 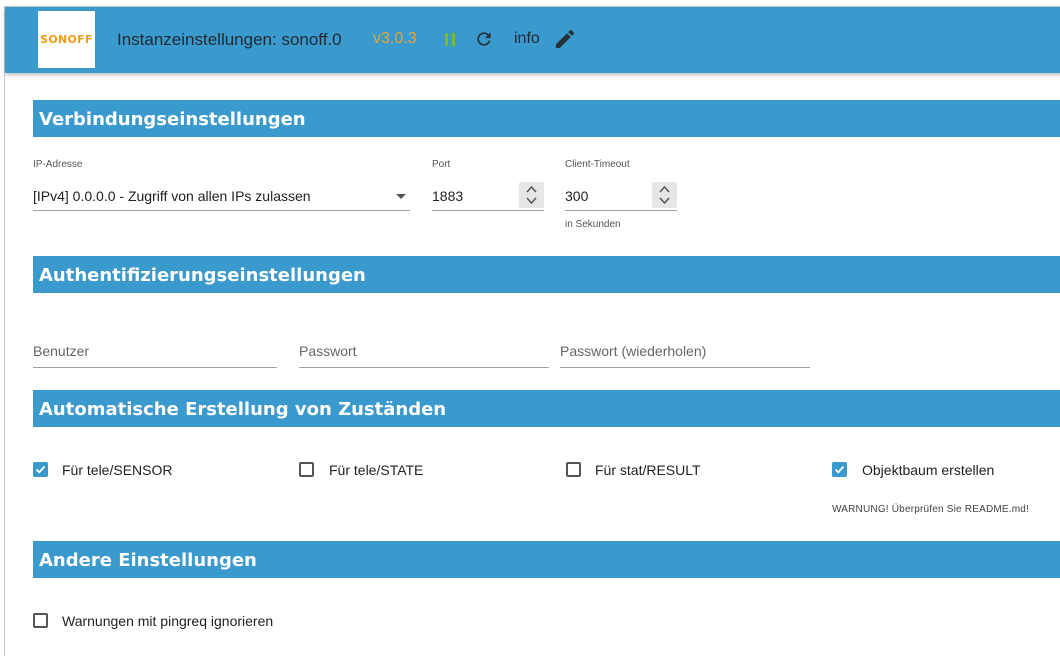 I want to click on ip-label: IP-Adresse, so click(x=58, y=164).